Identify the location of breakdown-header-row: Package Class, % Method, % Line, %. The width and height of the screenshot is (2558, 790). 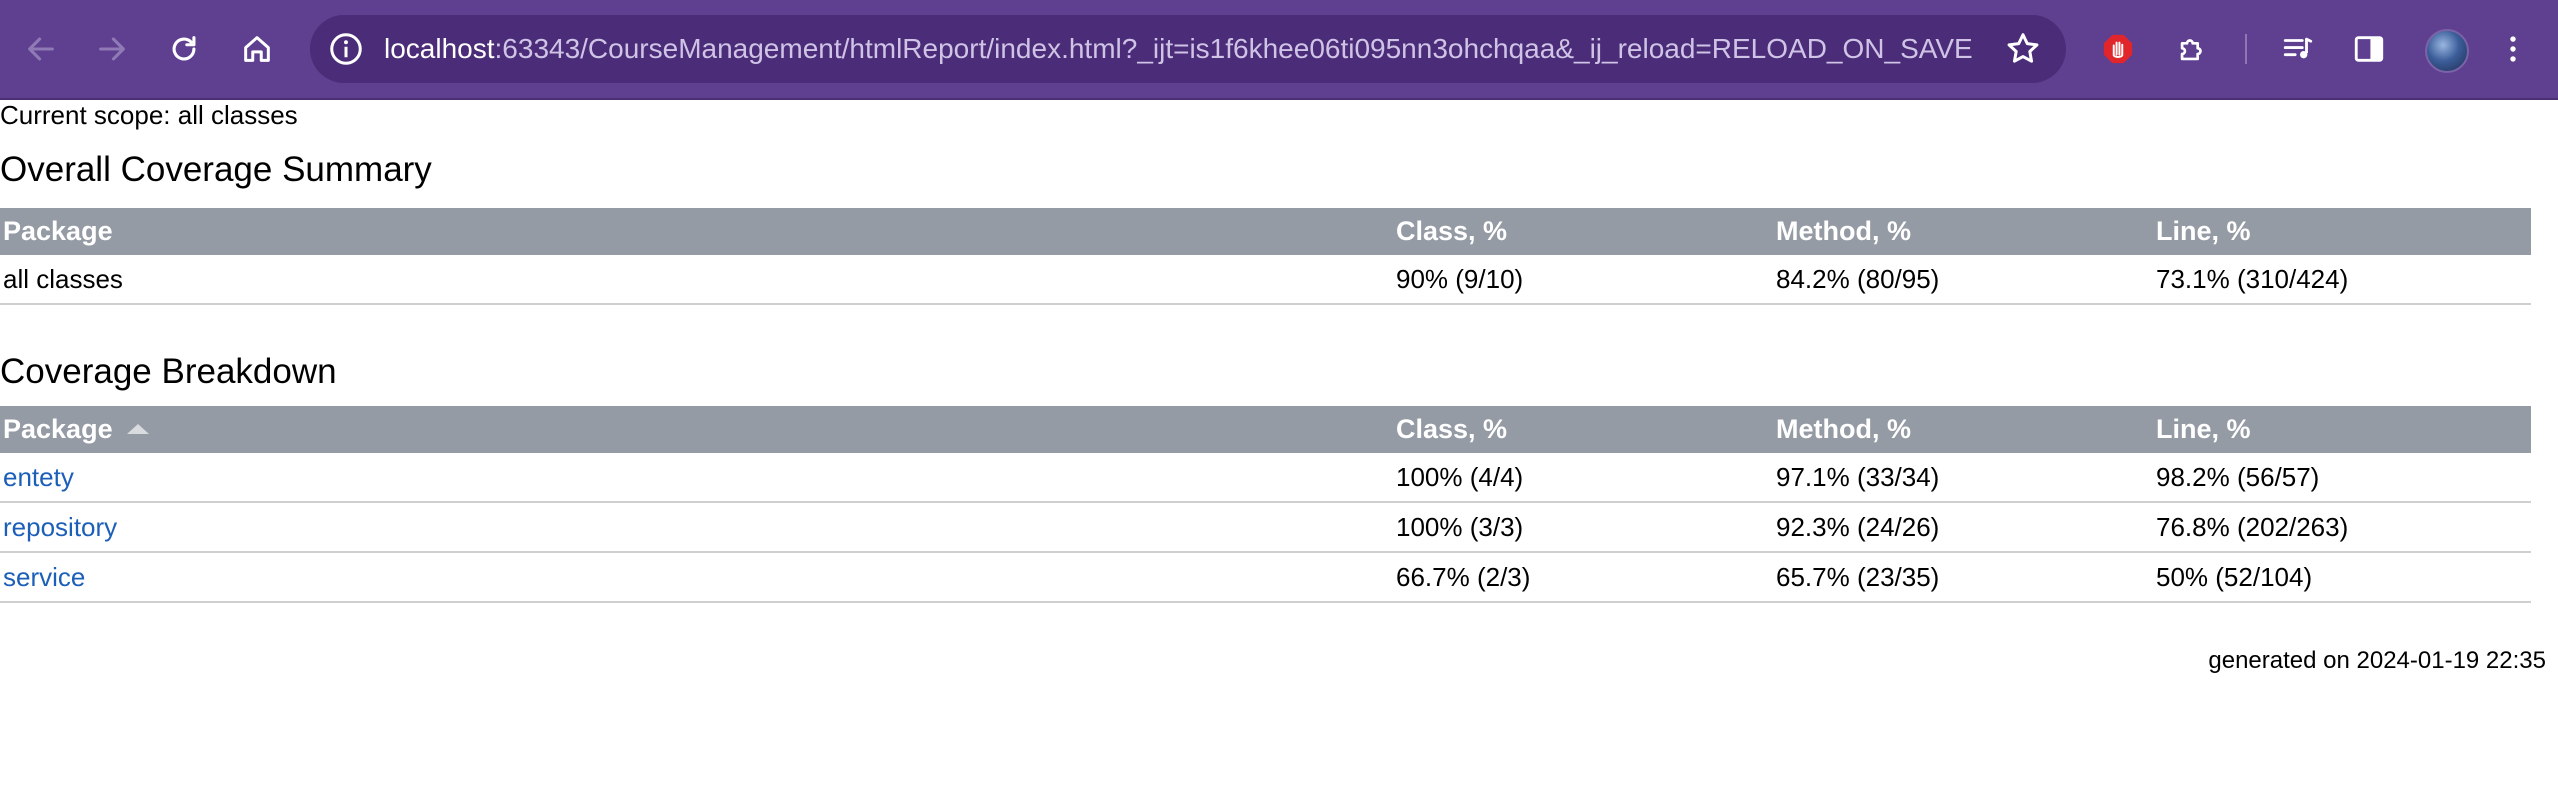
(1265, 429).